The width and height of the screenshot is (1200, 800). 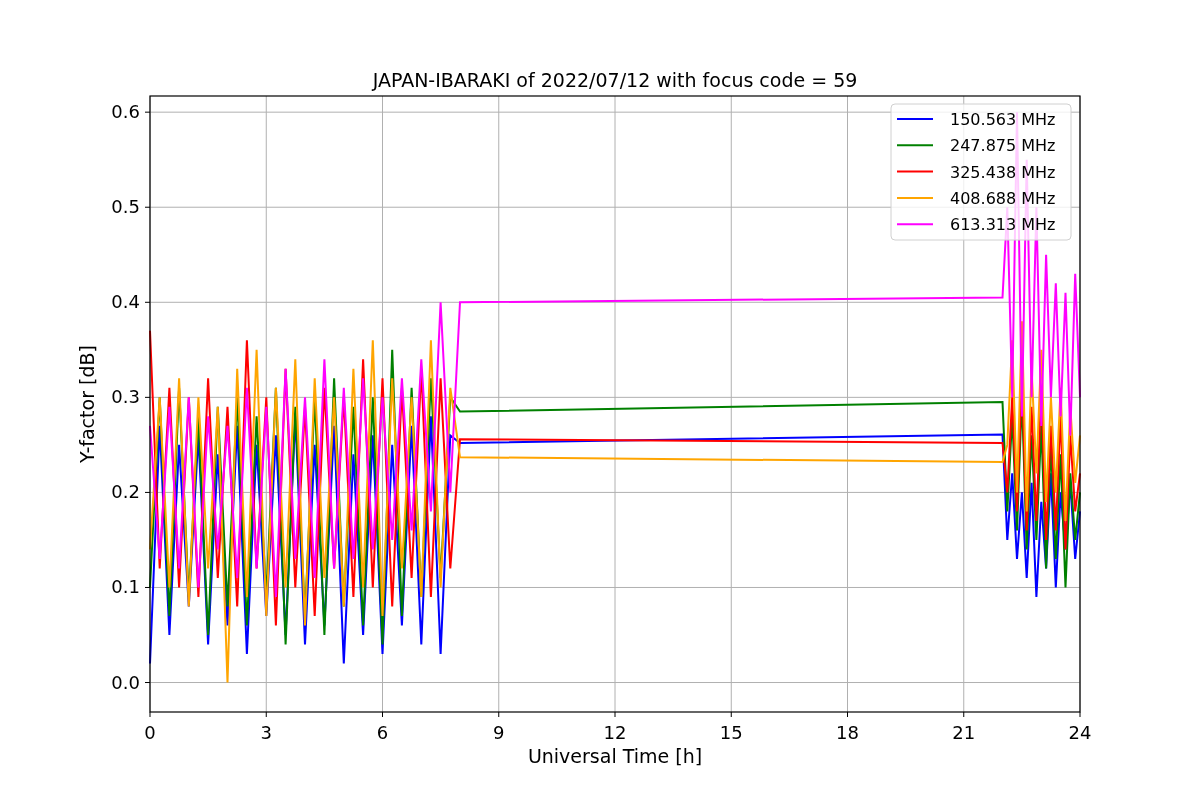 What do you see at coordinates (266, 732) in the screenshot?
I see `axis-tick-label: 3` at bounding box center [266, 732].